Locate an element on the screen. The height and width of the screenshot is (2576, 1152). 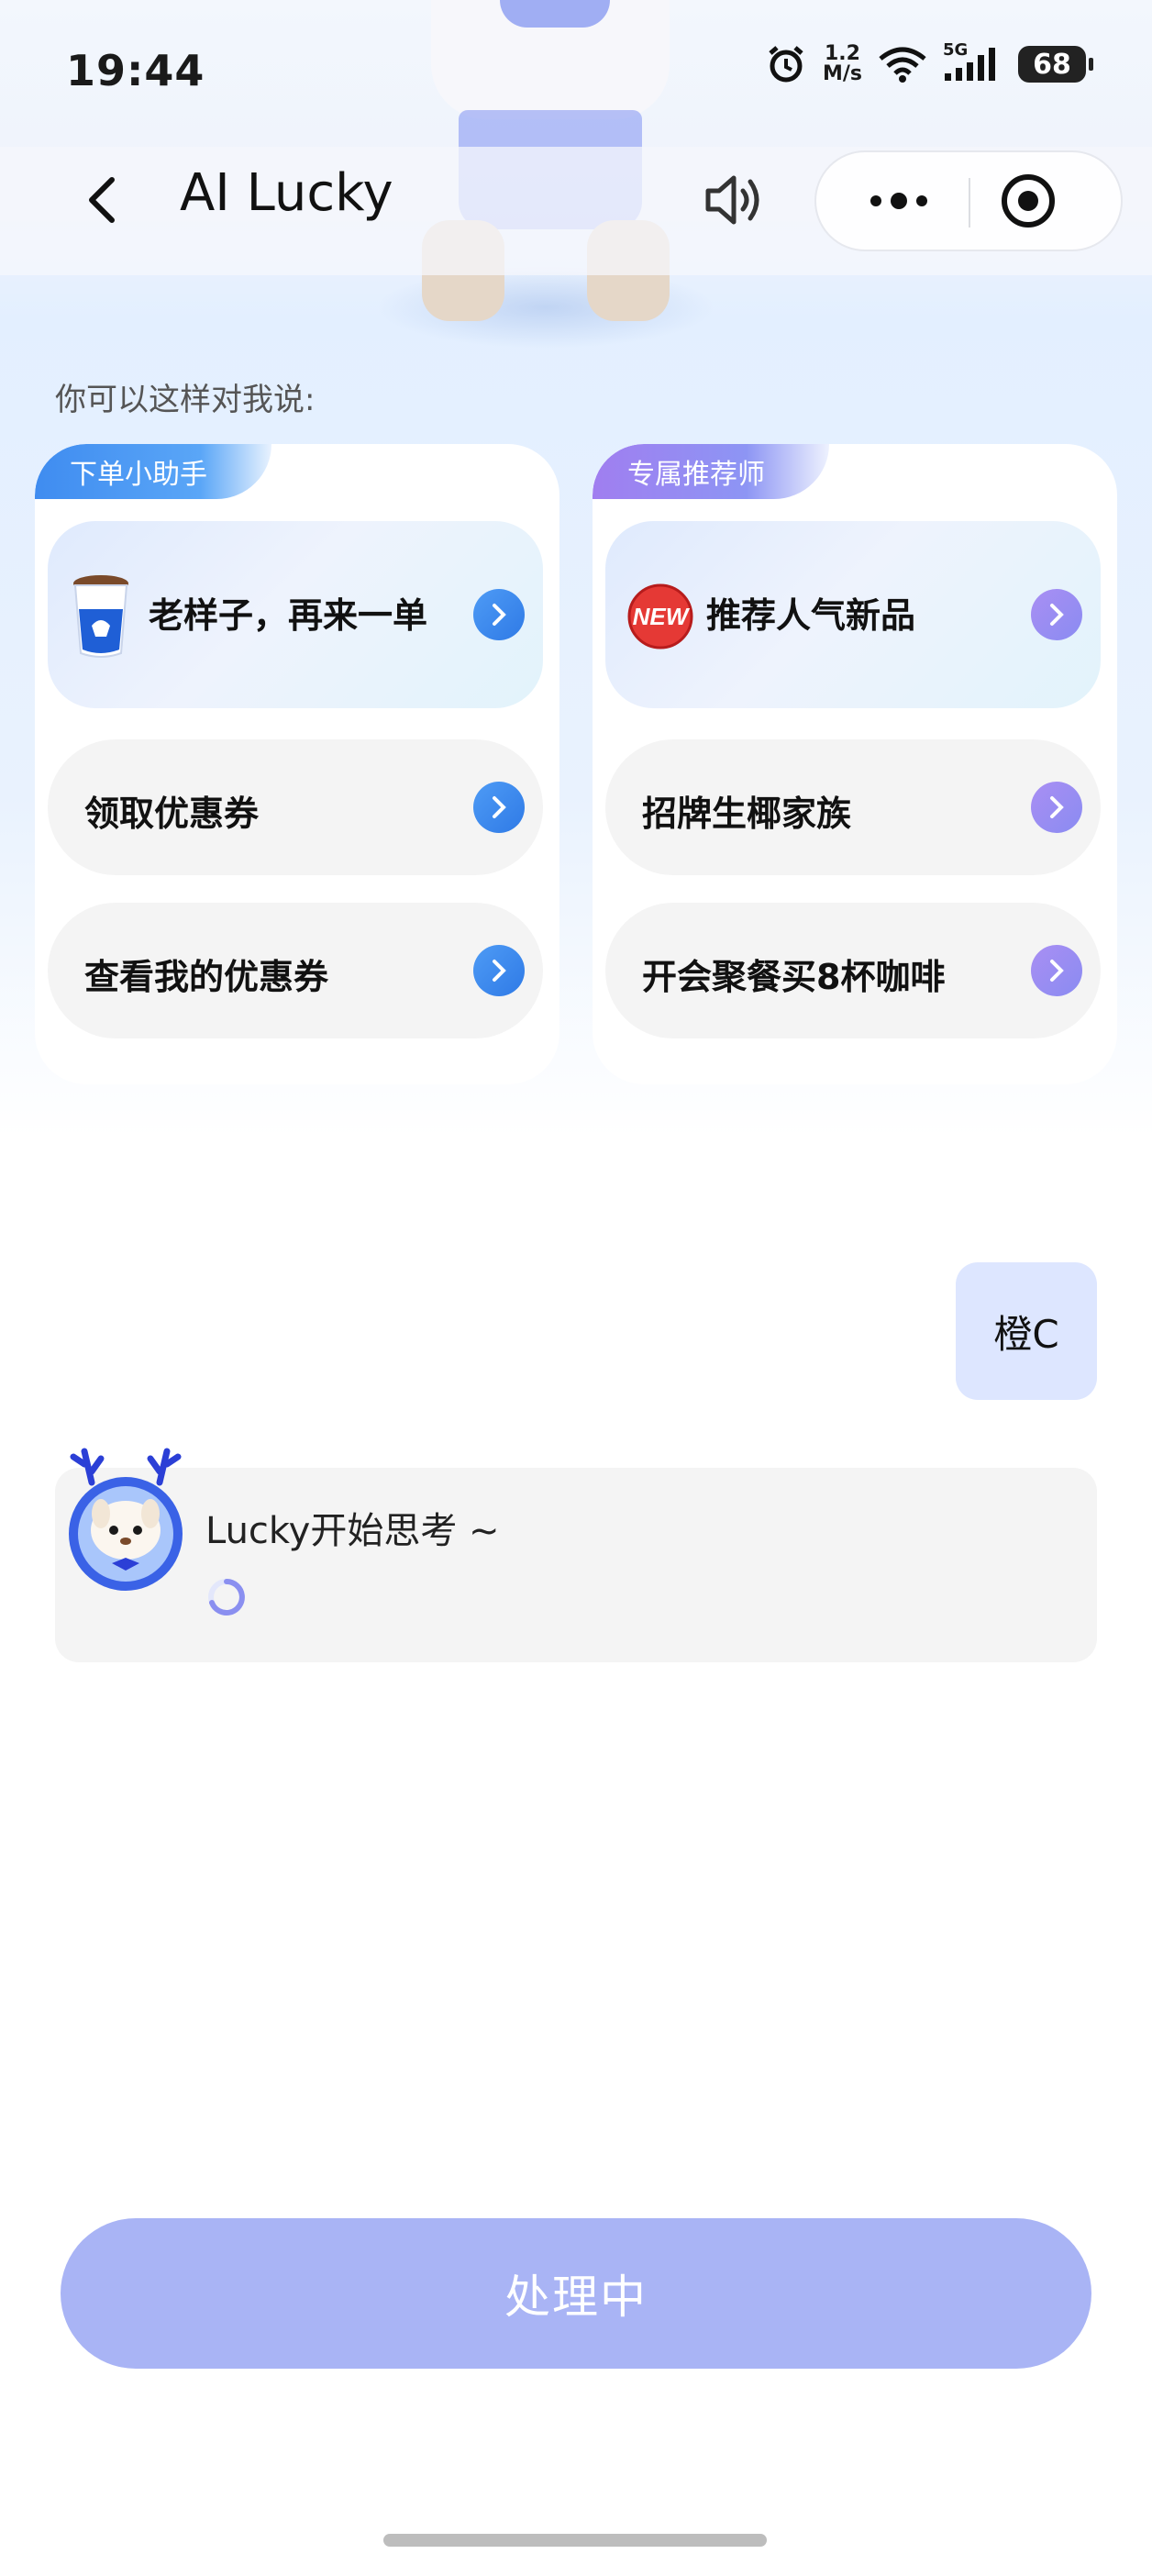
coffee-cup-icon is located at coordinates (100, 616).